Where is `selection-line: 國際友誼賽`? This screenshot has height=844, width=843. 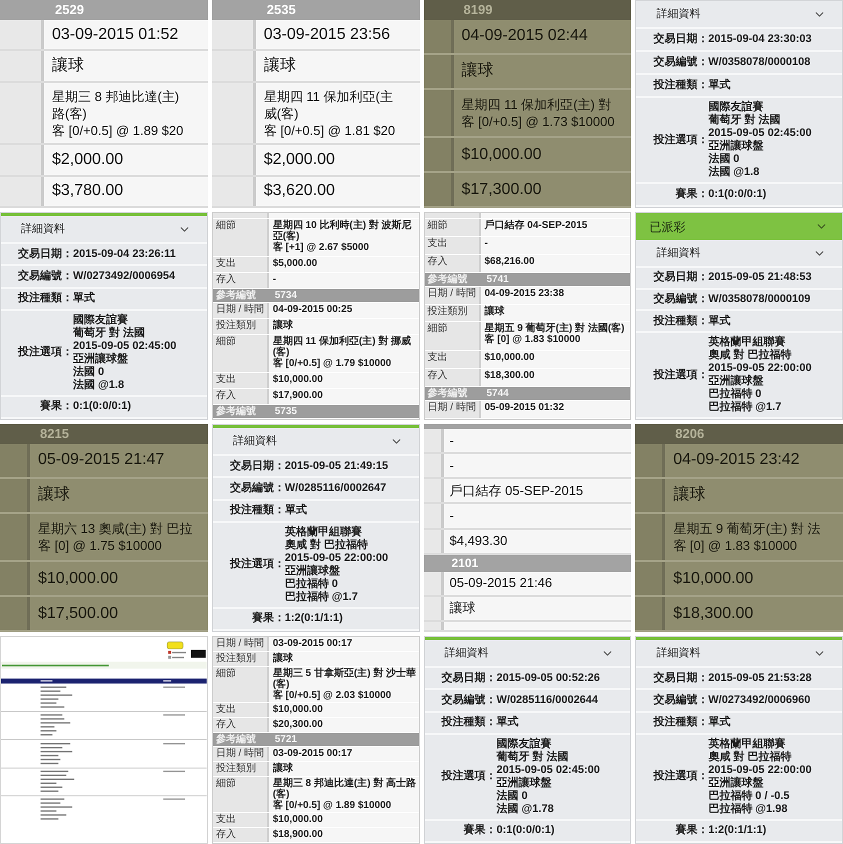
selection-line: 國際友誼賽 is located at coordinates (524, 744).